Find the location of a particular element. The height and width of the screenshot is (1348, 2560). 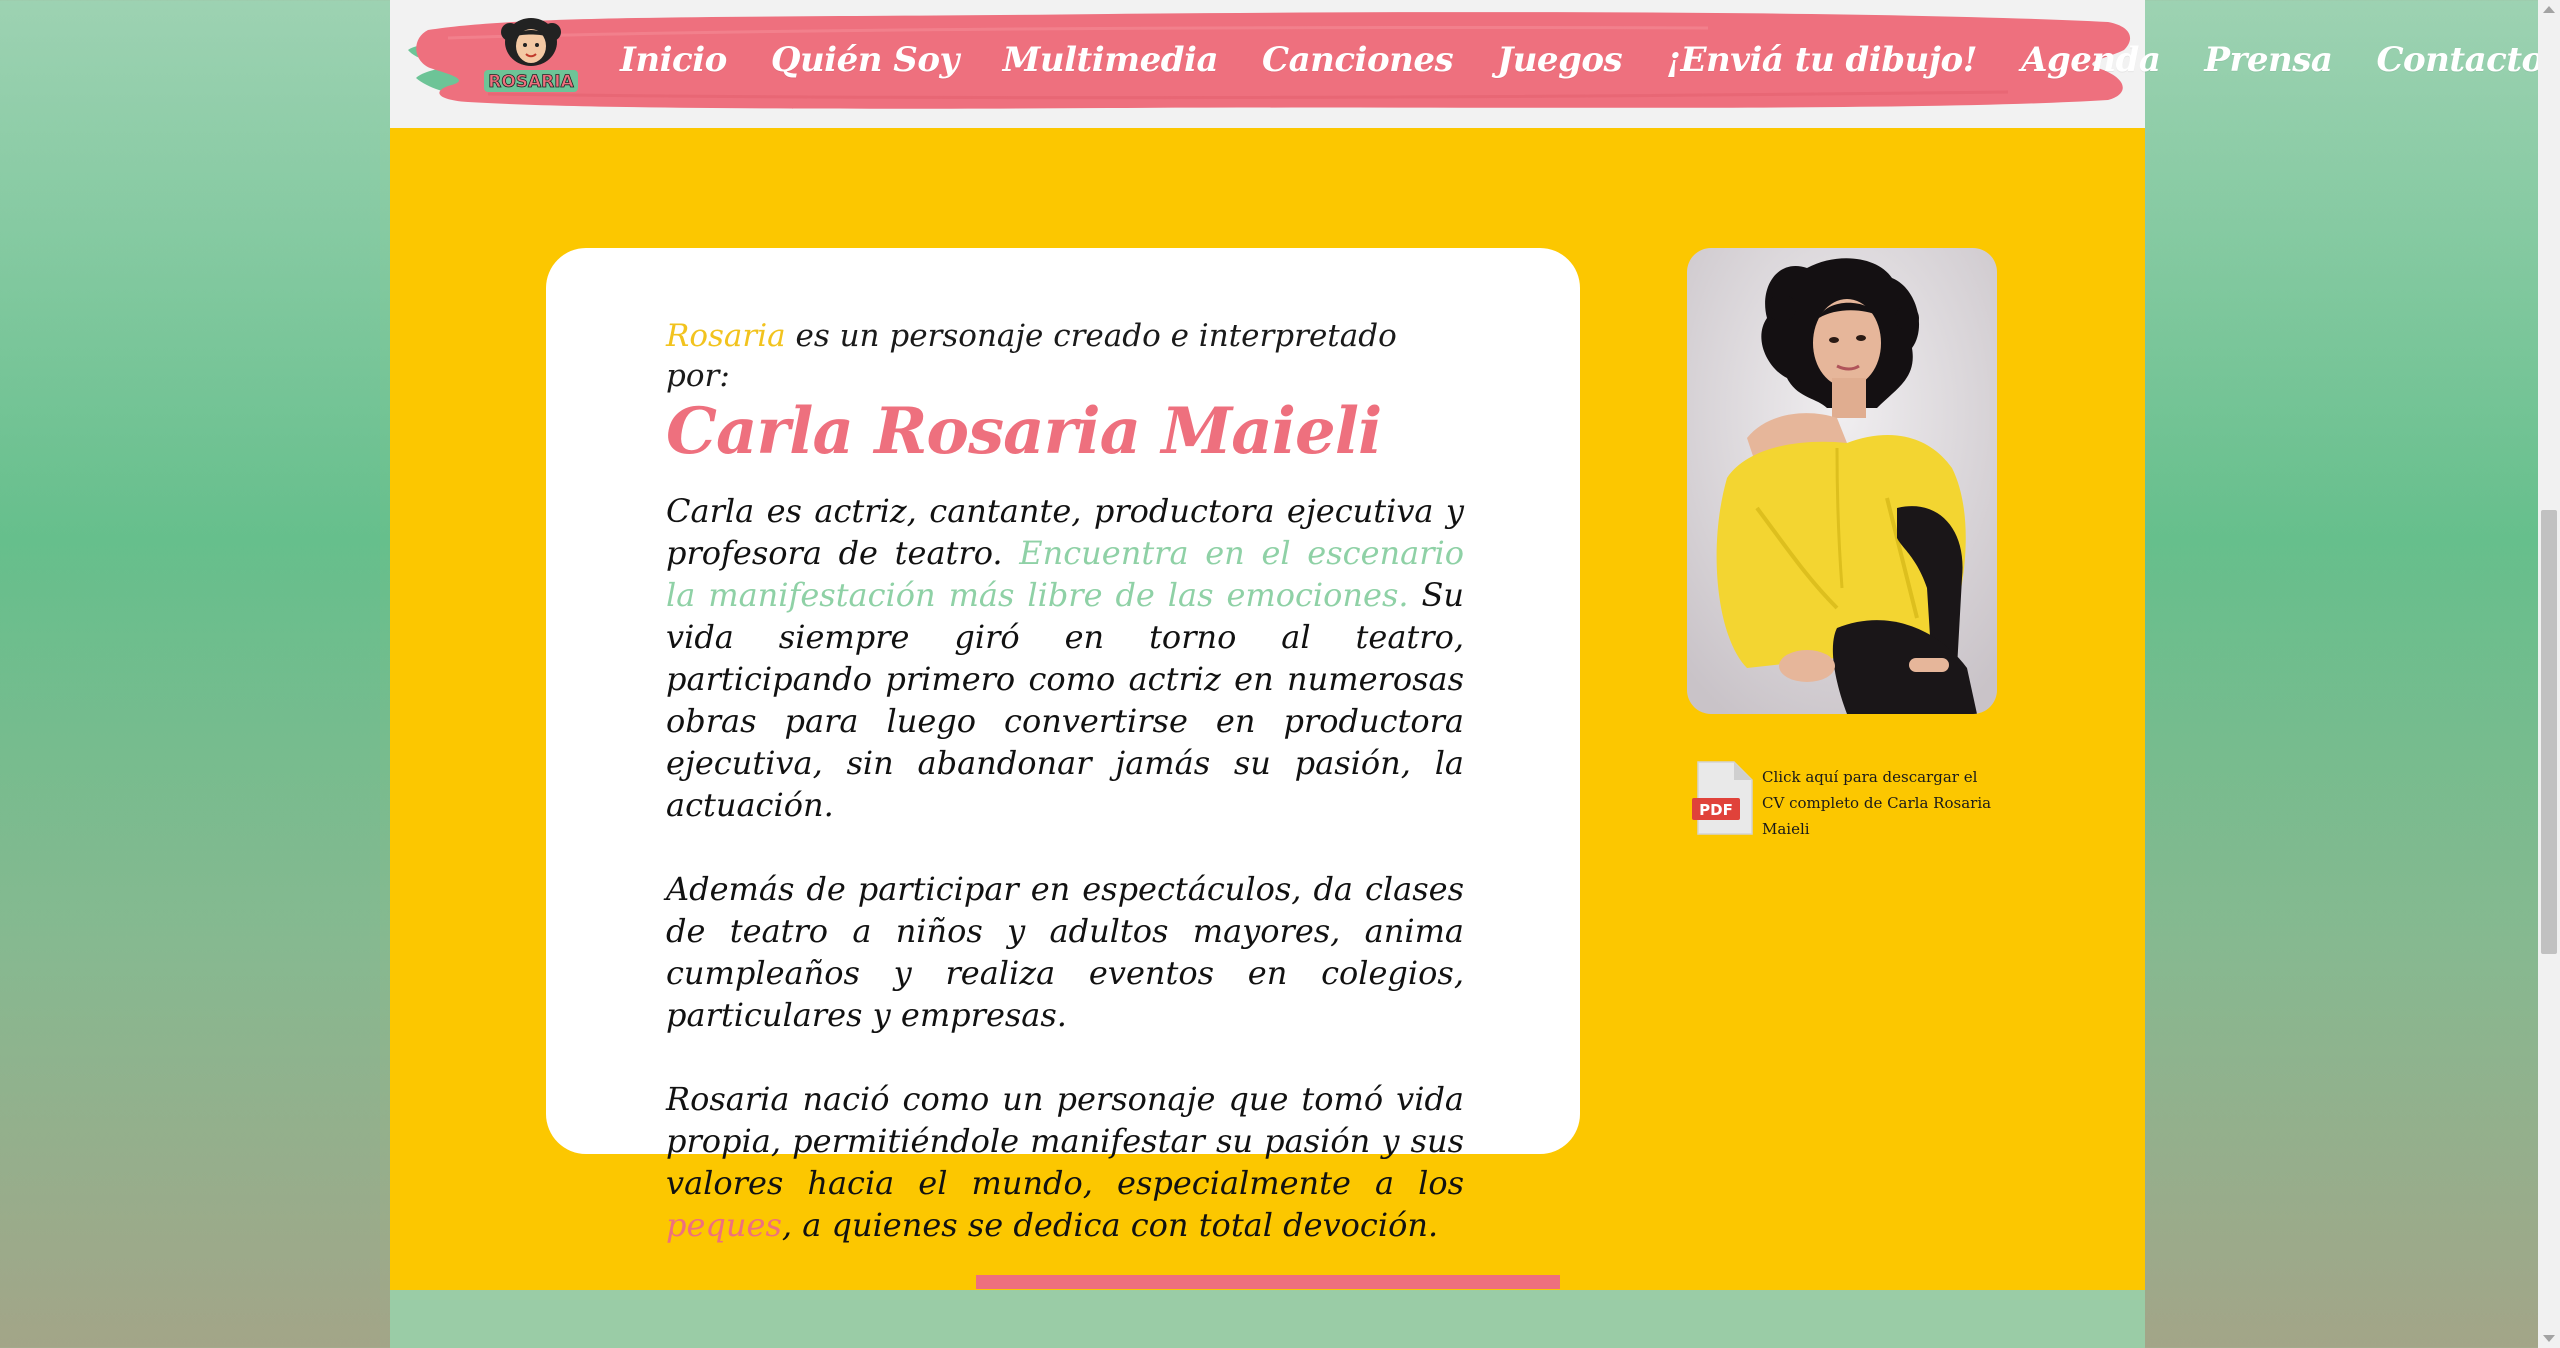

nav-item-inicio: Inicio is located at coordinates (673, 60).